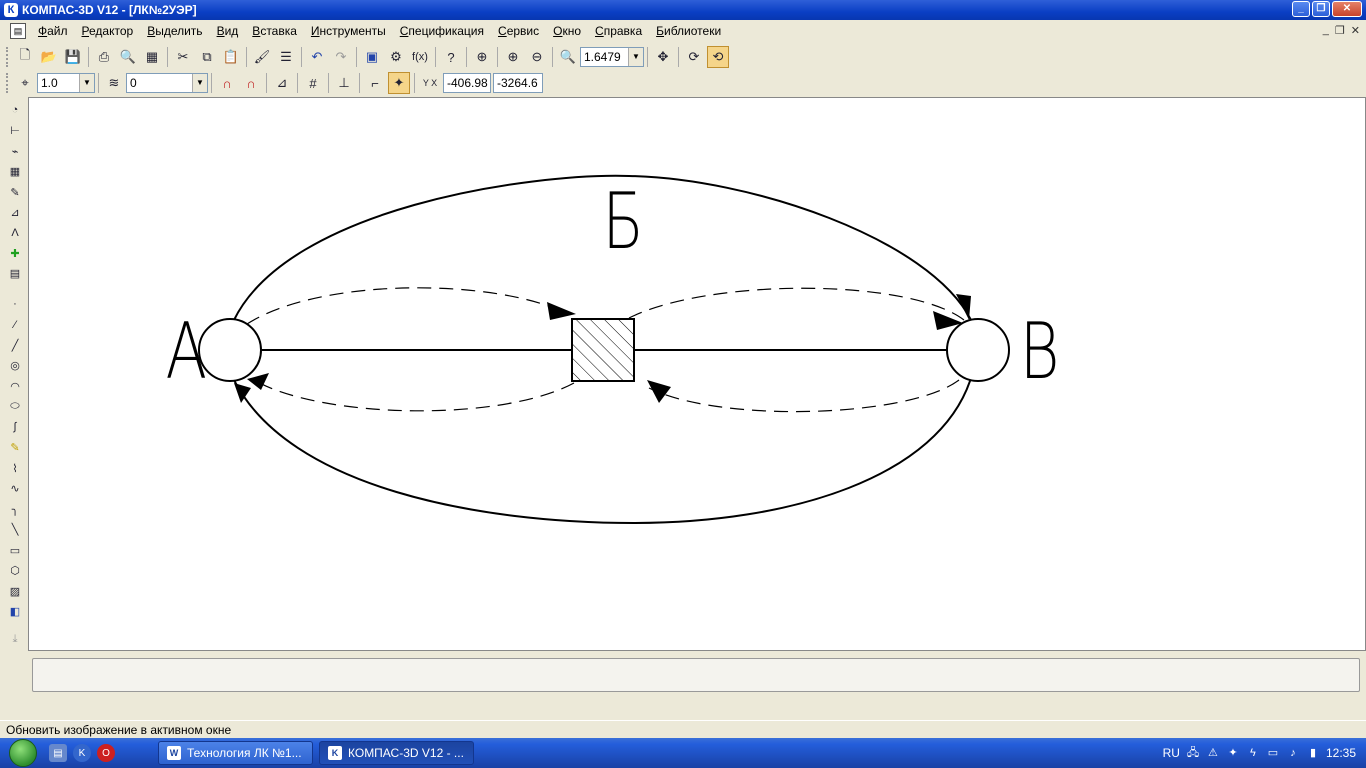 The width and height of the screenshot is (1366, 768). I want to click on round-icon: ✦, so click(399, 83).